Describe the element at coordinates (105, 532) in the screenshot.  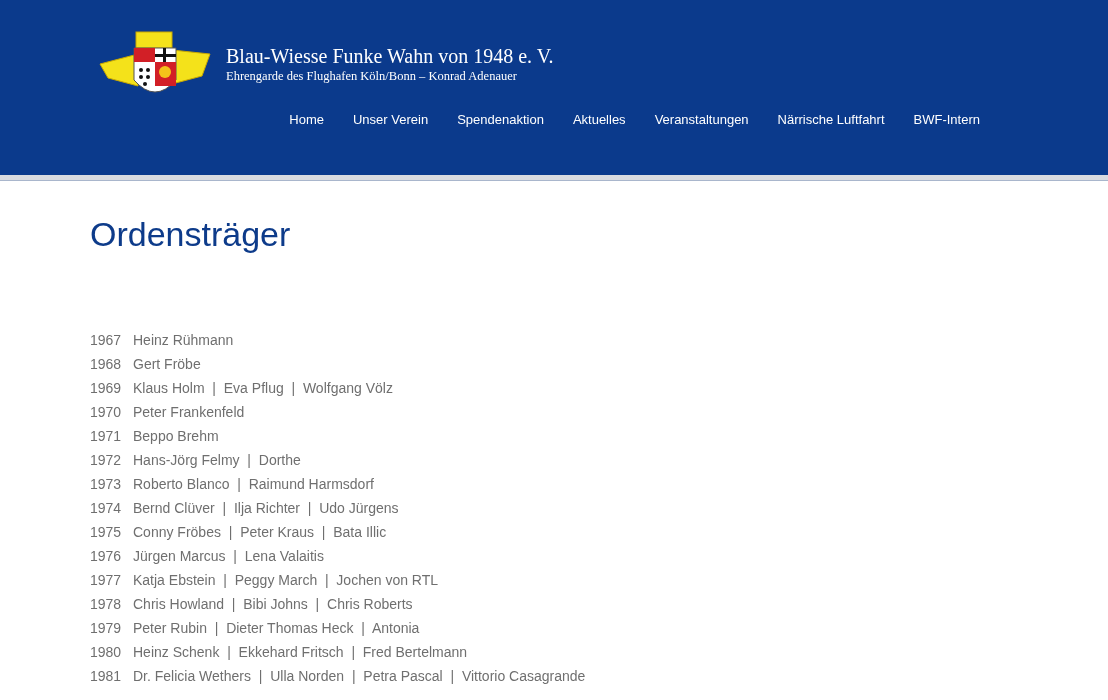
I see `award-year: 1975` at that location.